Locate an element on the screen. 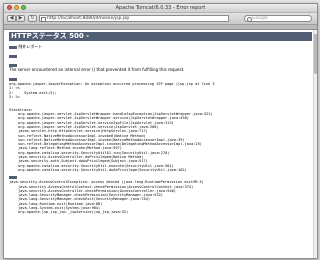  root-cause-label is located at coordinates (13, 177).